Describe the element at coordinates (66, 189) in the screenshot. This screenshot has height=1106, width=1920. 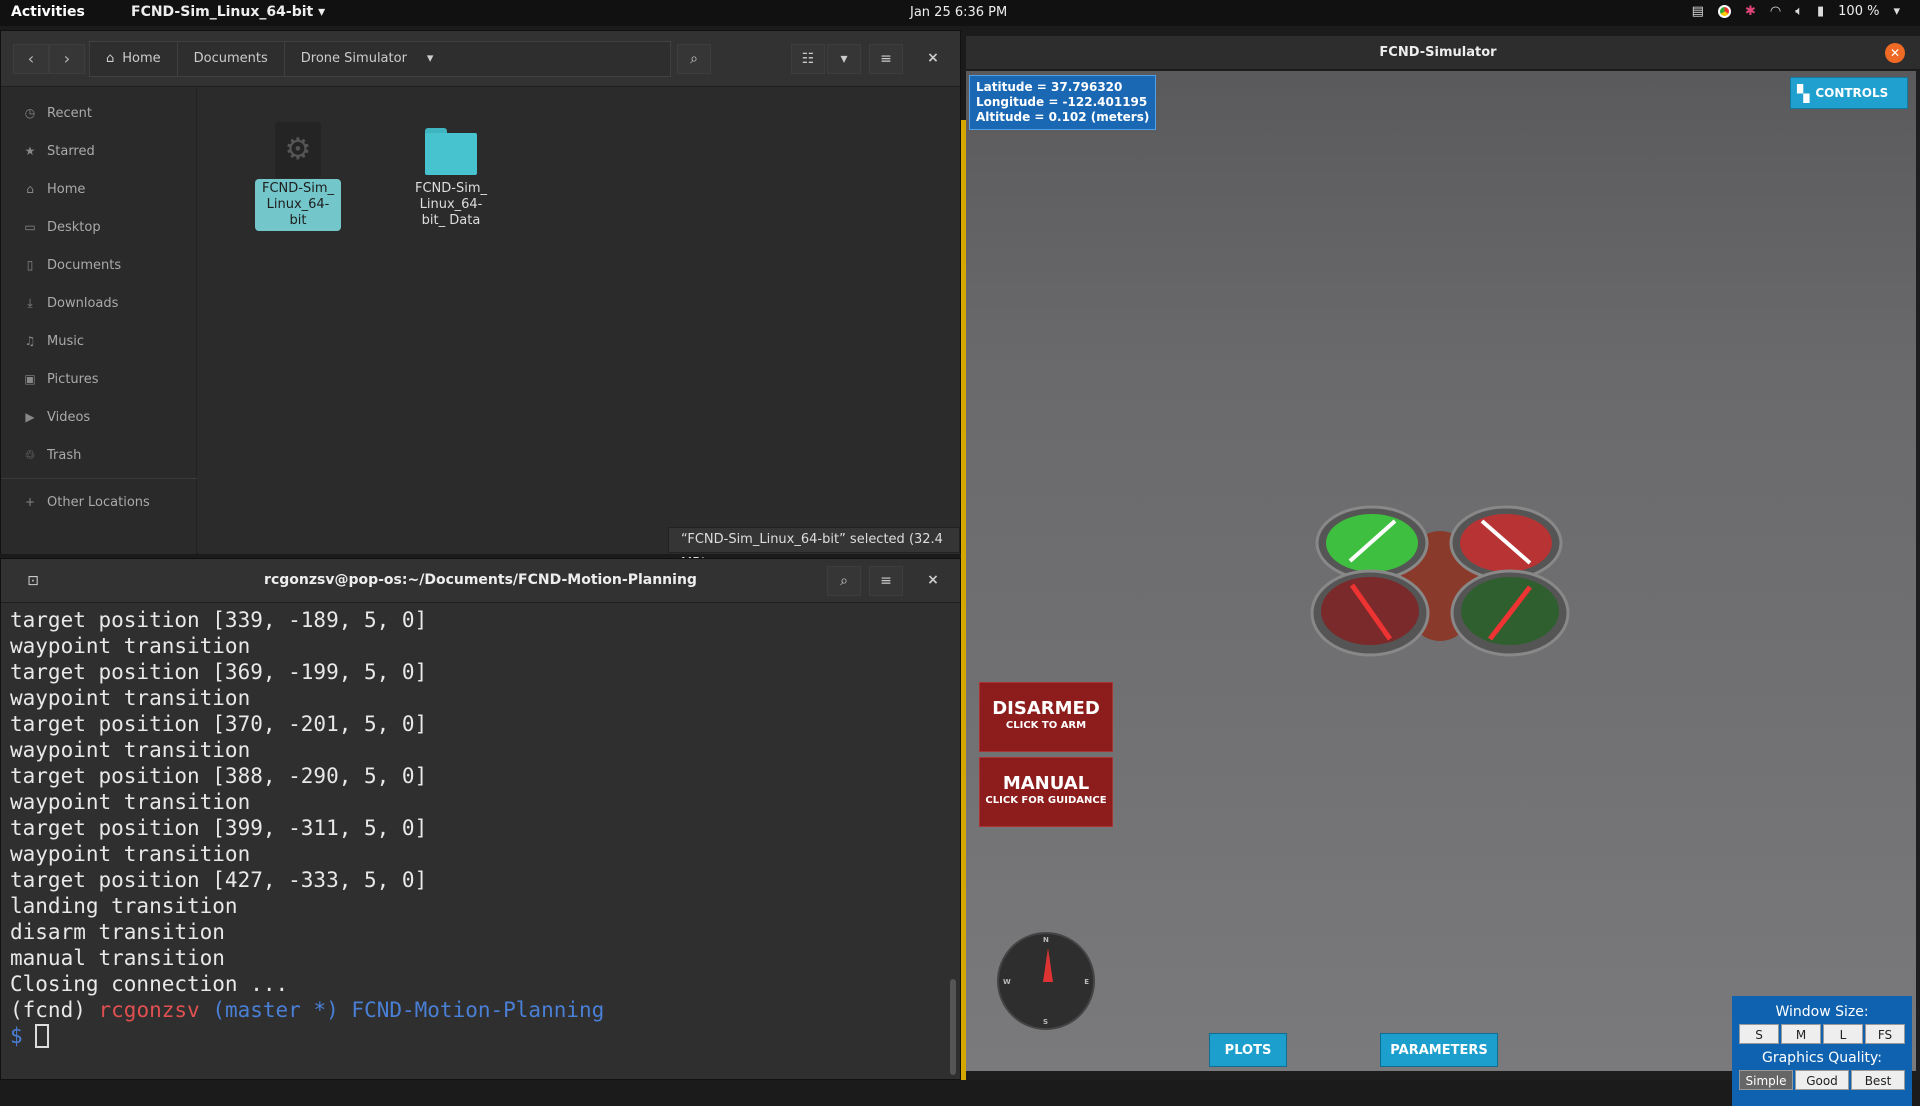
I see `sidebar-item-label: Home` at that location.